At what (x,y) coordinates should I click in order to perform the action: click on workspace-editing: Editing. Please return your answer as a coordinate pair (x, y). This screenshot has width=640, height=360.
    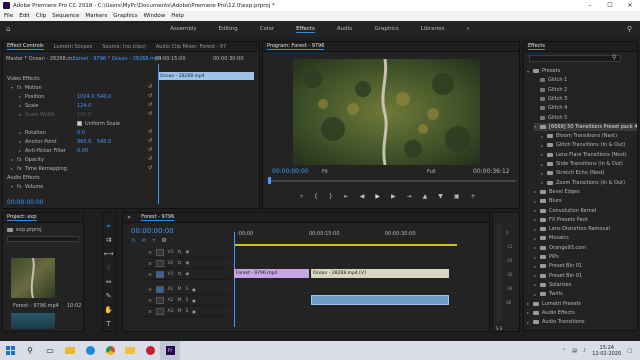
    Looking at the image, I should click on (228, 29).